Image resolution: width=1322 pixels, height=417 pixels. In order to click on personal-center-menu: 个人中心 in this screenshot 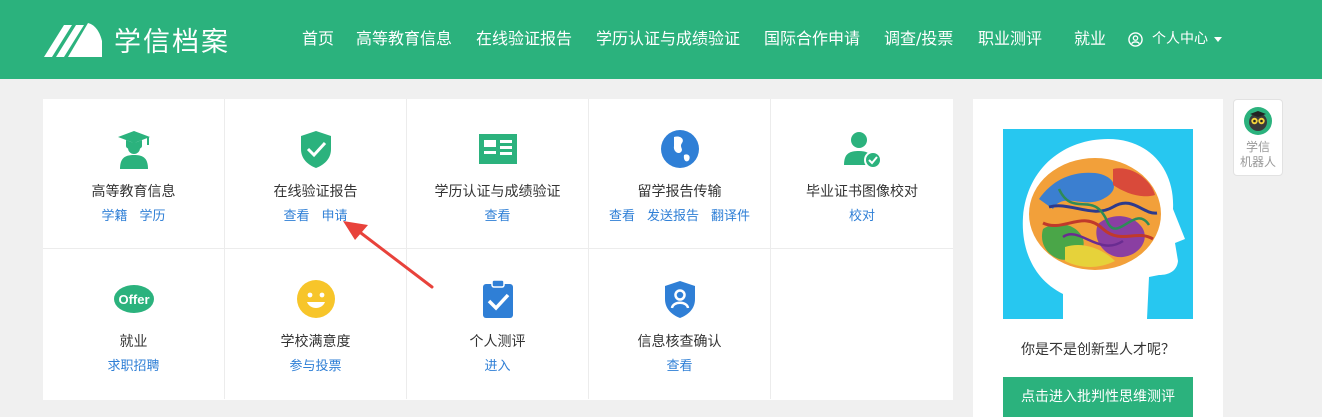, I will do `click(1175, 39)`.